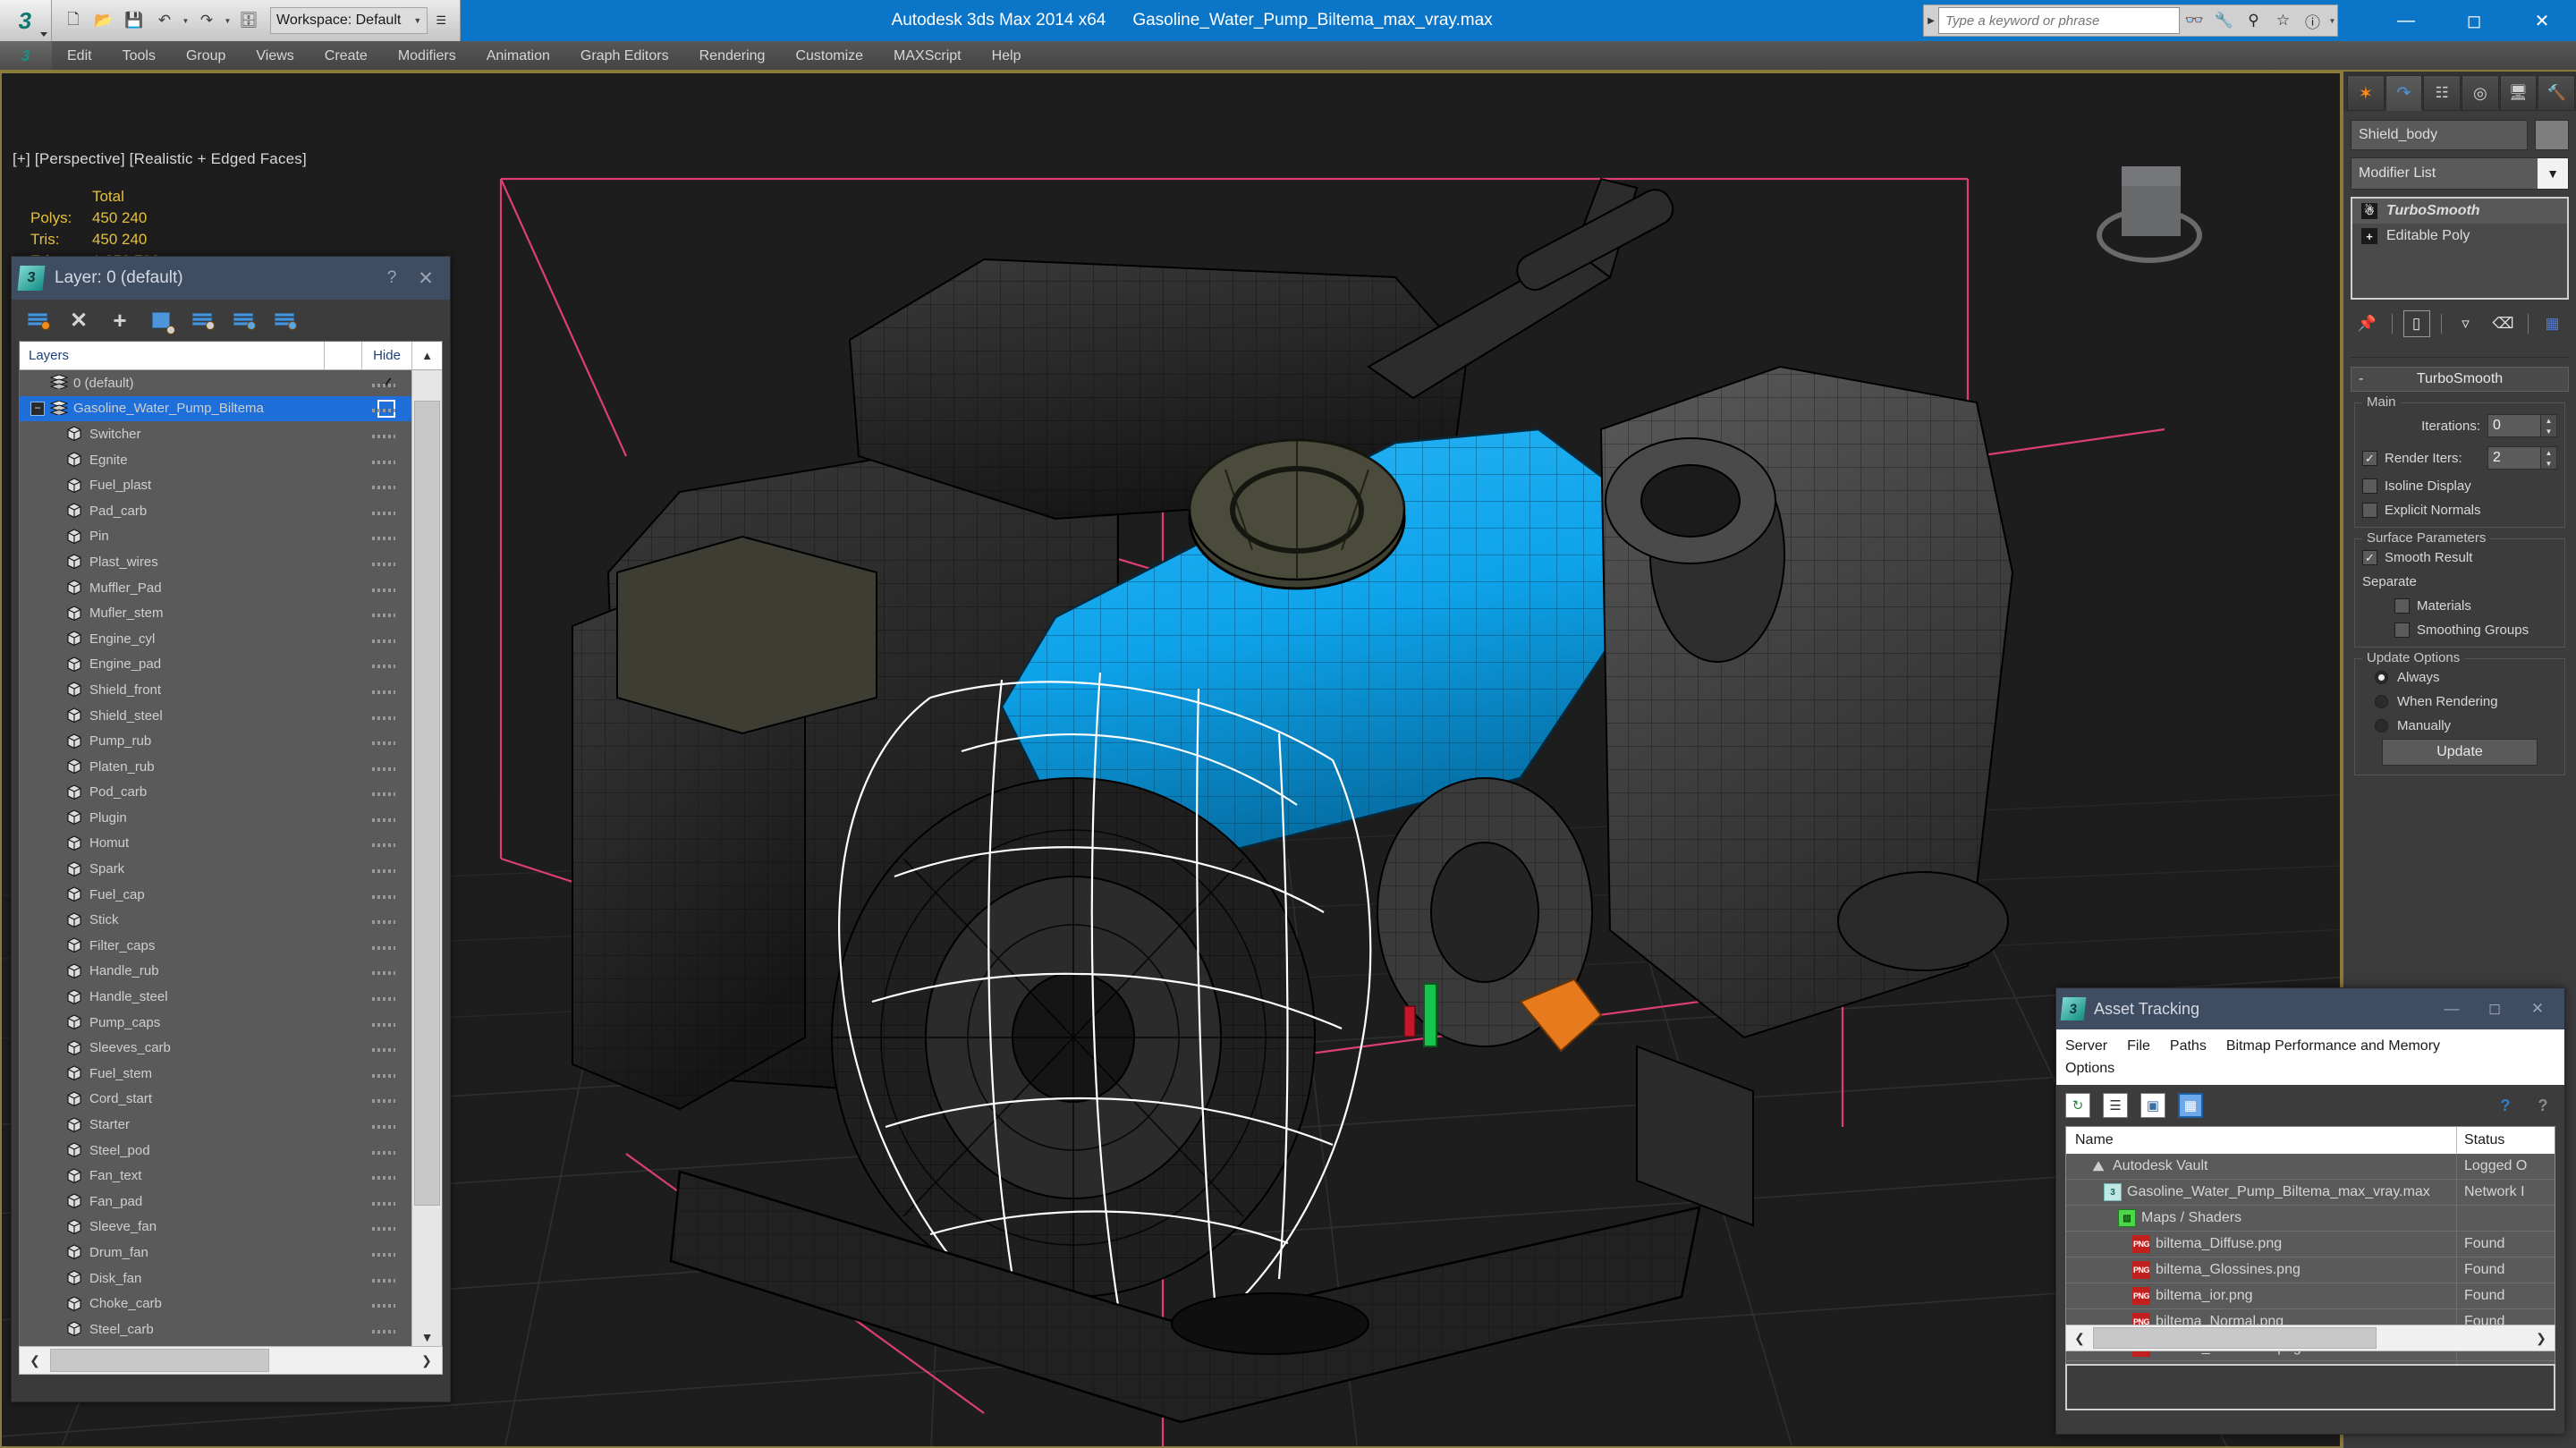 Image resolution: width=2576 pixels, height=1448 pixels. I want to click on object-name-field: Shield_body, so click(2439, 135).